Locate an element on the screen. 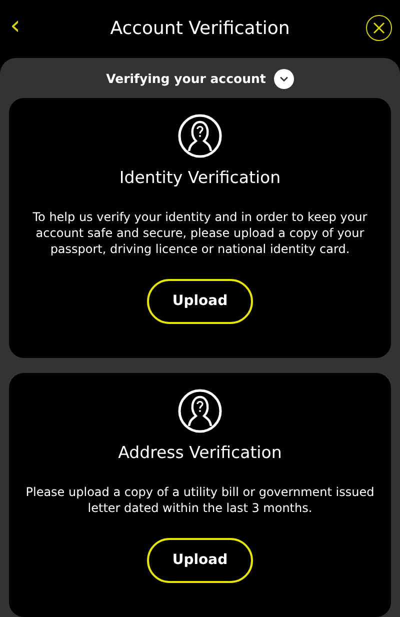  card-title: Address Verification is located at coordinates (200, 453).